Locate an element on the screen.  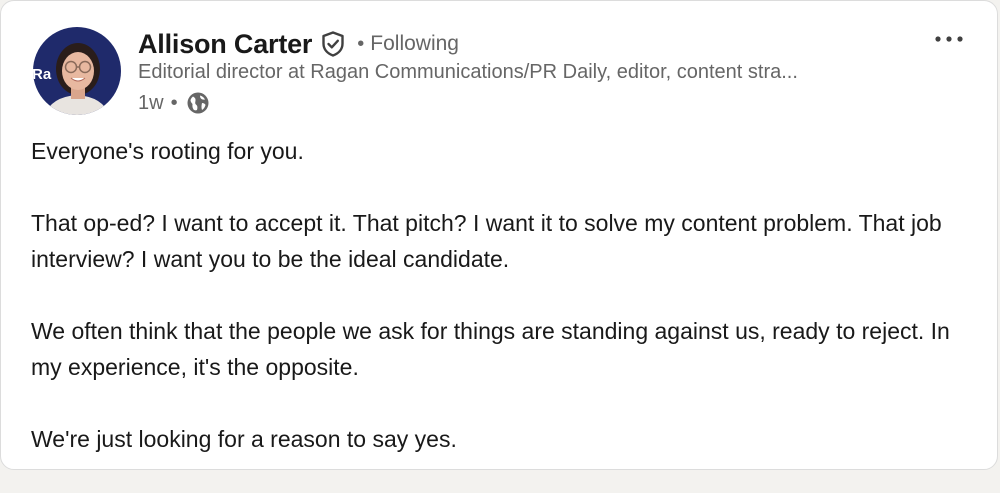
ellipsis-icon is located at coordinates (949, 39).